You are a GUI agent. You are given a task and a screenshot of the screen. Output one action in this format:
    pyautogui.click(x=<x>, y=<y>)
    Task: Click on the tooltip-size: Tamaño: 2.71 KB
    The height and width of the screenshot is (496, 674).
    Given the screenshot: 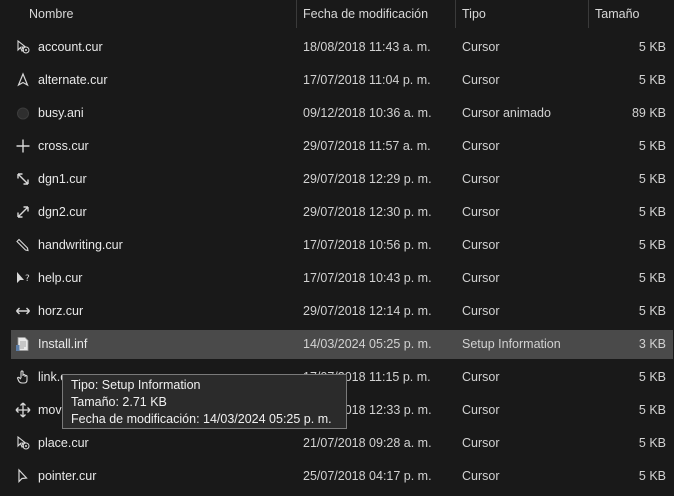 What is the action you would take?
    pyautogui.click(x=119, y=402)
    